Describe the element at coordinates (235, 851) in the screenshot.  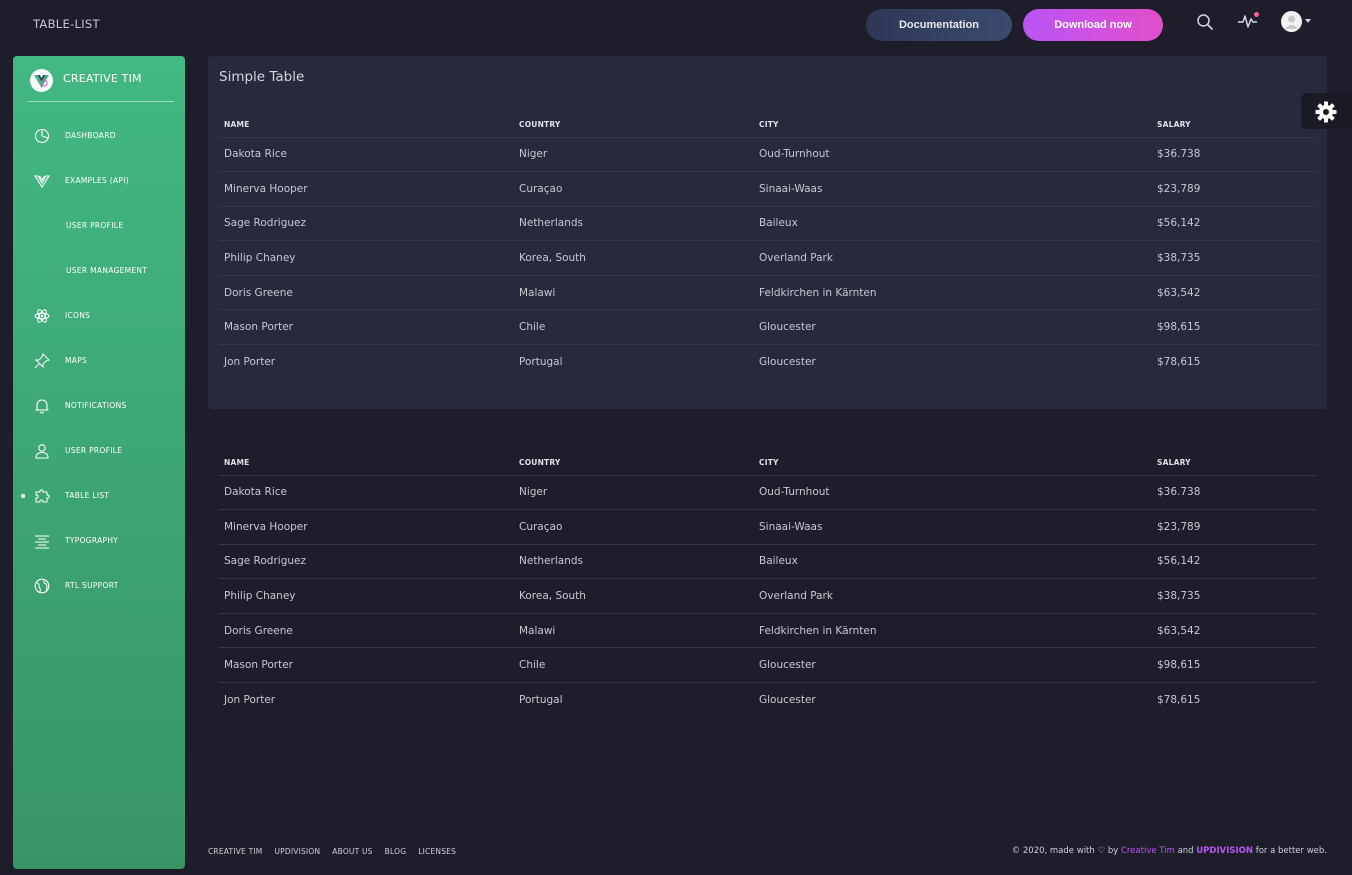
I see `footer-link-creative-tim: CREATIVE TIM` at that location.